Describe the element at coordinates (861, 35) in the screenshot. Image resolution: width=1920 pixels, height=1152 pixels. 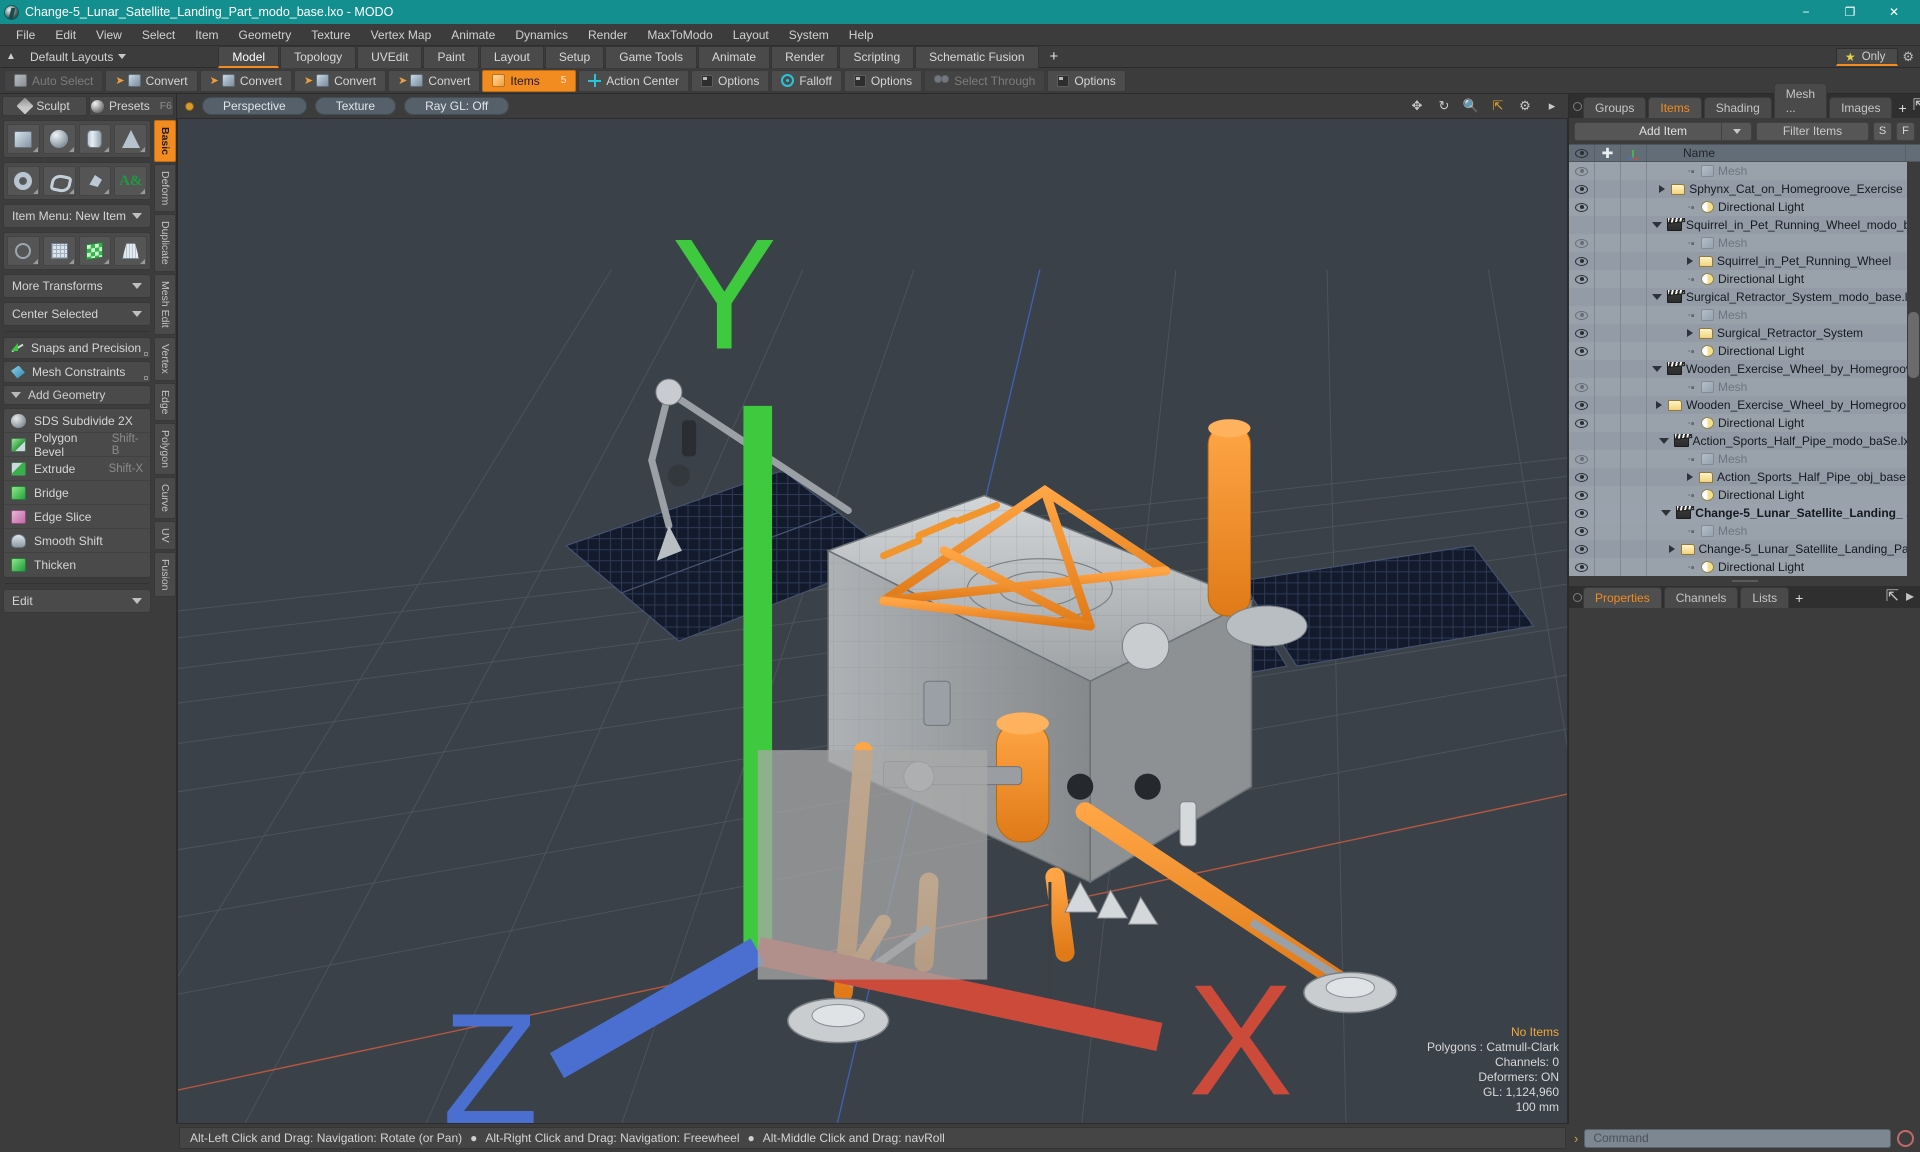
I see `menu-item-help: Help` at that location.